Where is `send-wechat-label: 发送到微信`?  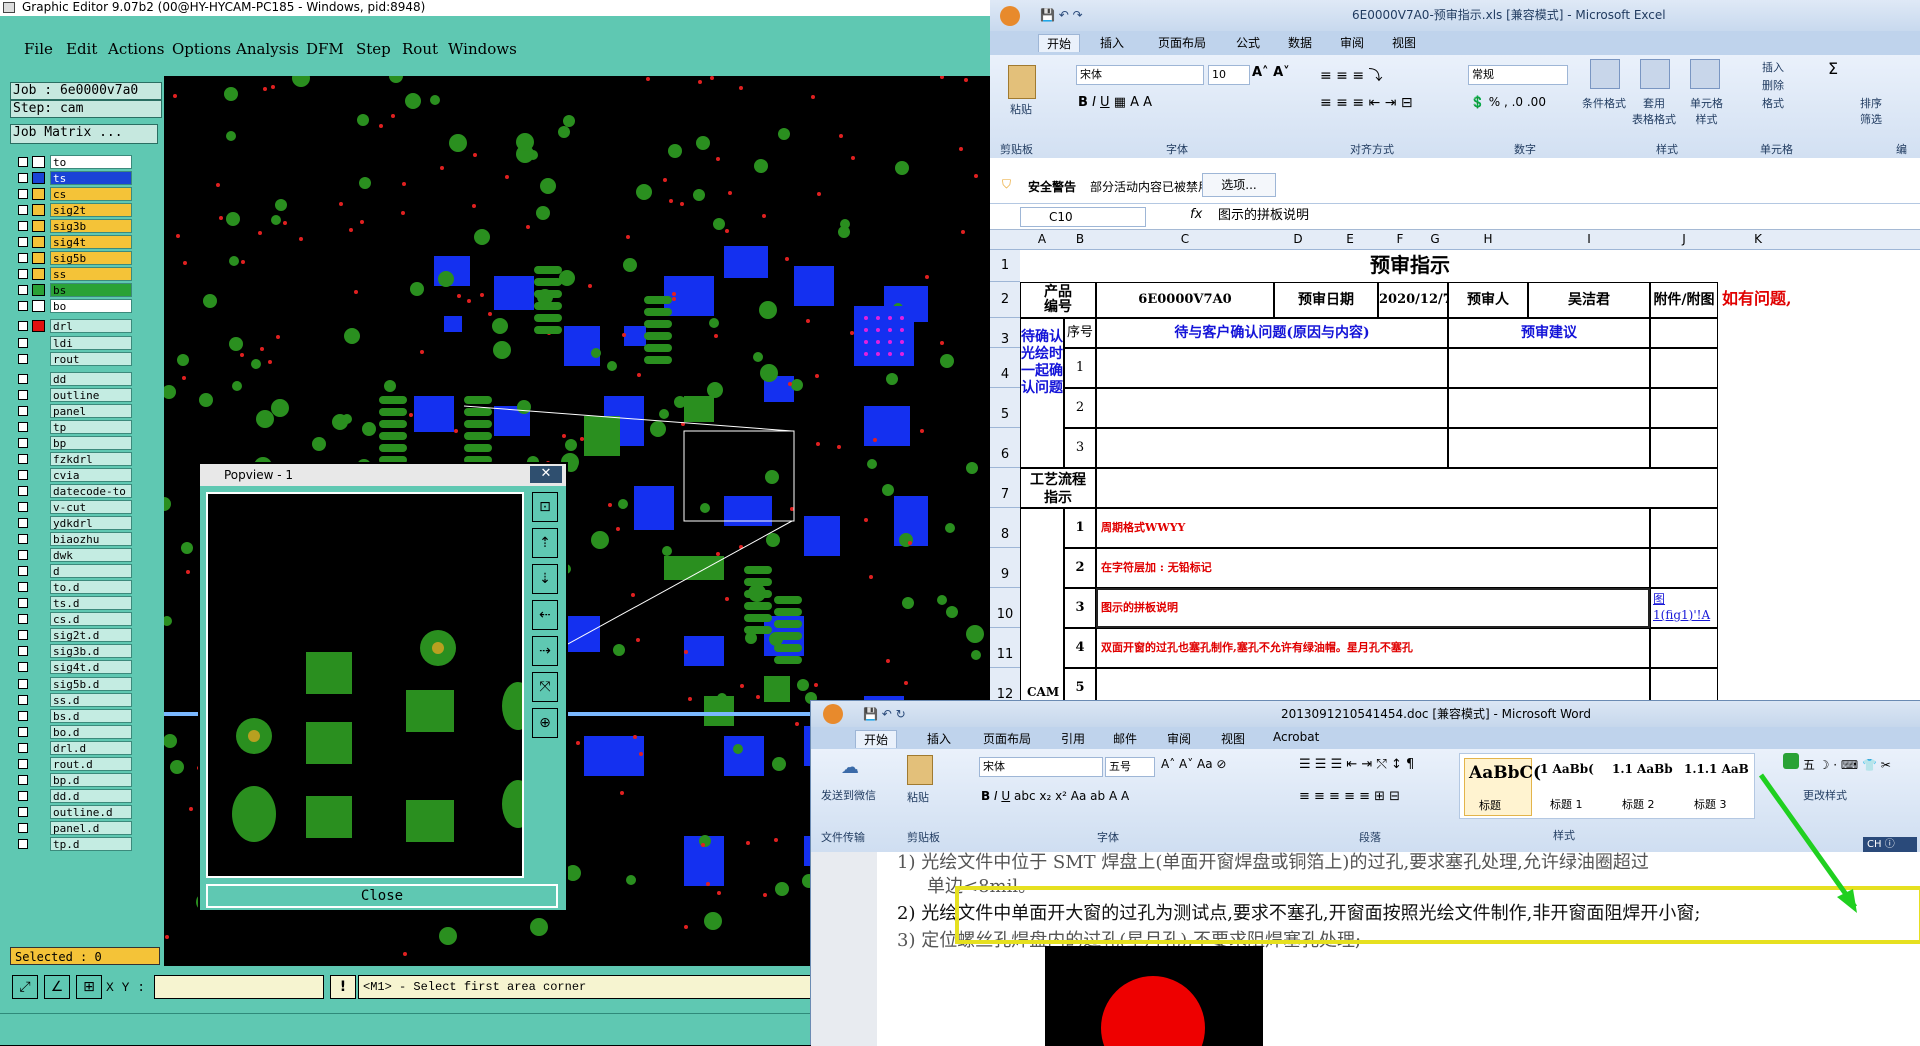
send-wechat-label: 发送到微信 is located at coordinates (848, 795).